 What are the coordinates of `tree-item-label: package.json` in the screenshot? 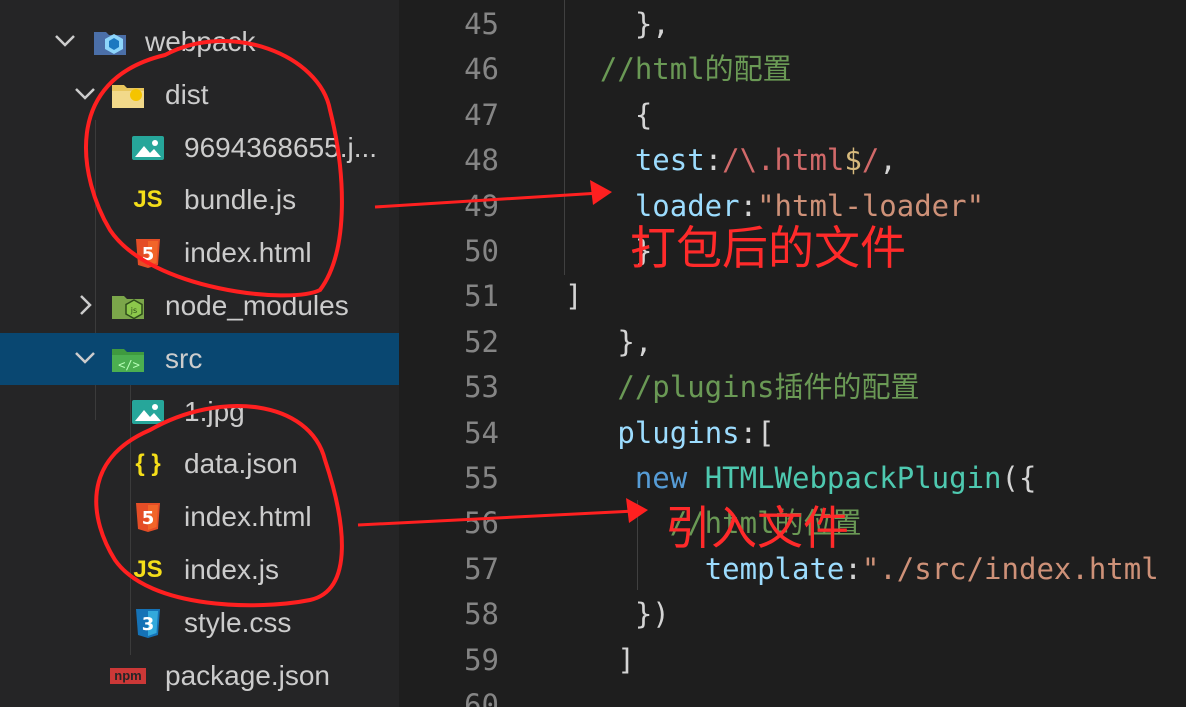 It's located at (248, 675).